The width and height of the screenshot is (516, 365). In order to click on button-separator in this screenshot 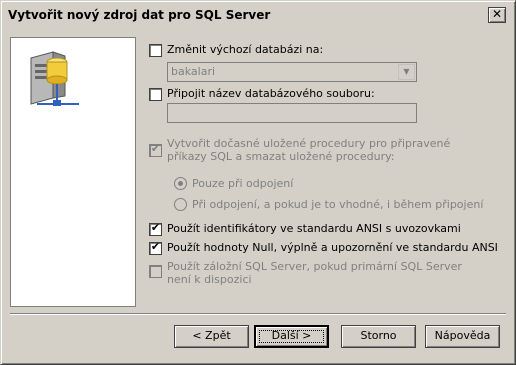, I will do `click(258, 314)`.